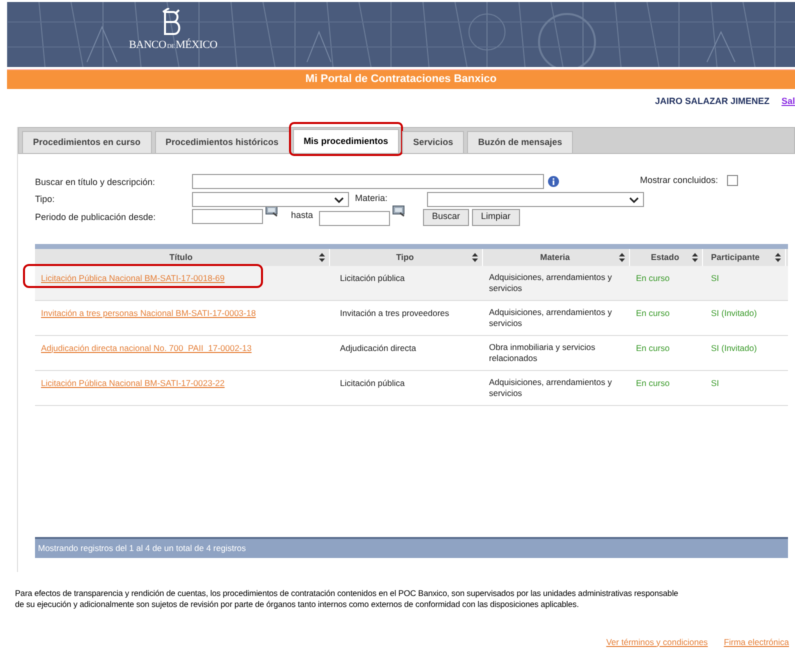  What do you see at coordinates (542, 352) in the screenshot?
I see `table-cell-text: Obra inmobiliaria y servicios relacionados` at bounding box center [542, 352].